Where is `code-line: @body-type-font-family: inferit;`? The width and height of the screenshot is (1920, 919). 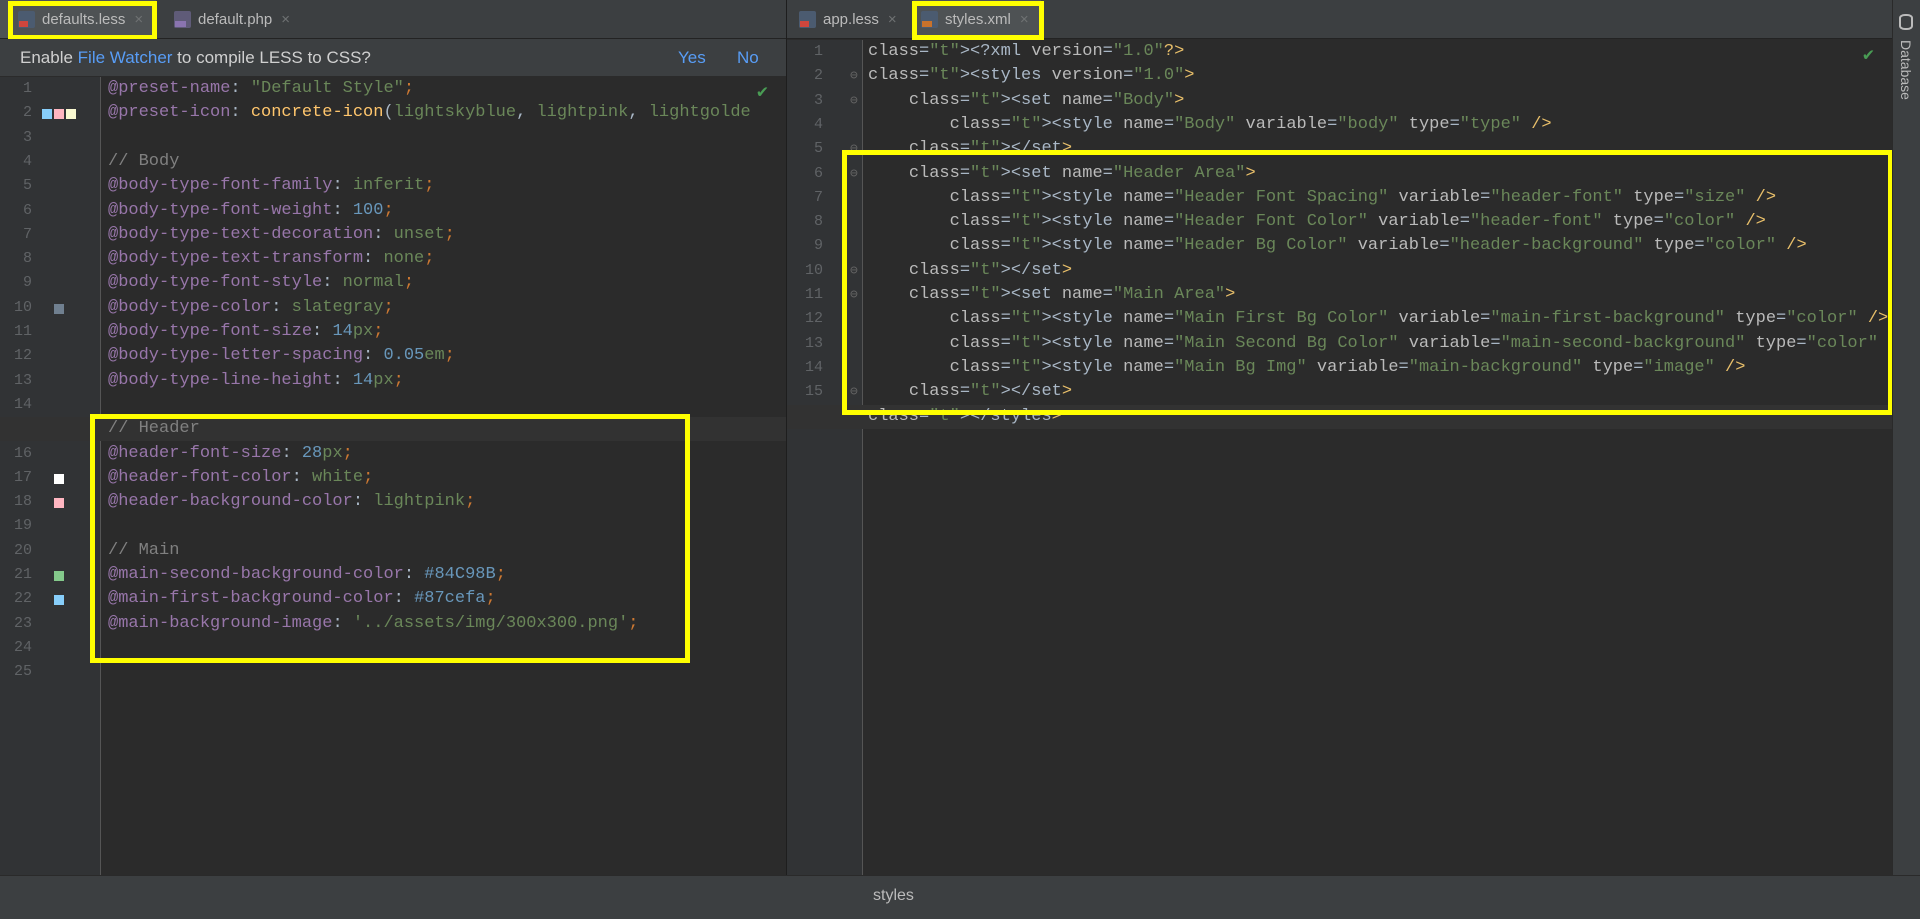 code-line: @body-type-font-family: inferit; is located at coordinates (393, 186).